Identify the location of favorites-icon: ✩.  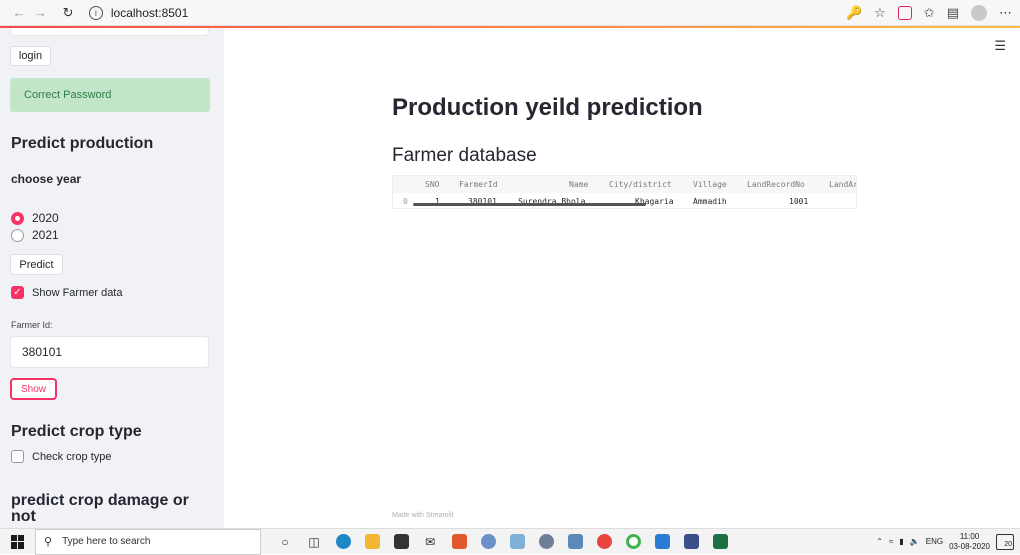
(929, 13).